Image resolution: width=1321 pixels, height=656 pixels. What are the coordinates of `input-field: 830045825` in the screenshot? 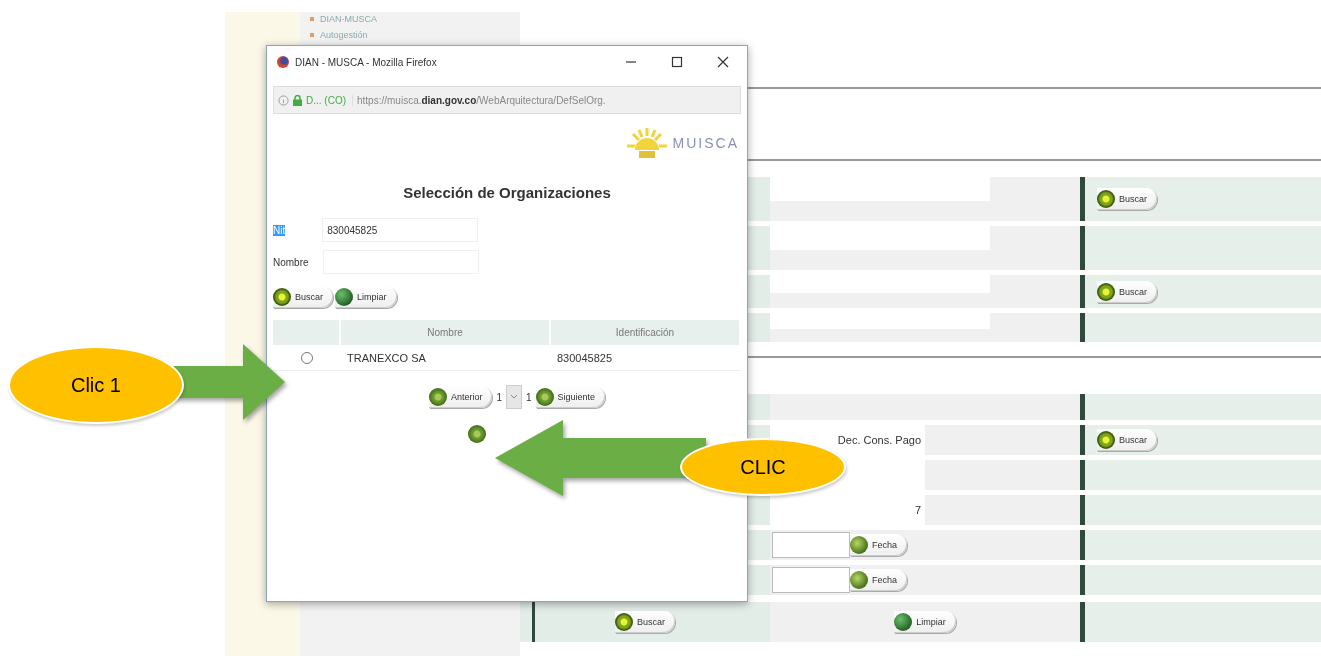 It's located at (400, 230).